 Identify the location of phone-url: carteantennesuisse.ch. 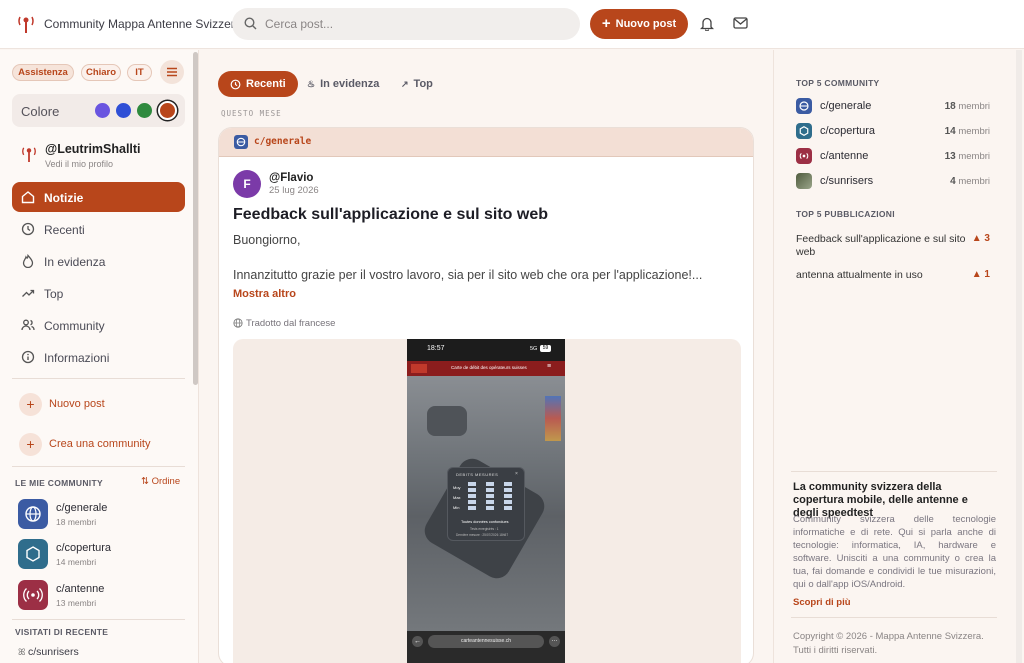
(486, 641).